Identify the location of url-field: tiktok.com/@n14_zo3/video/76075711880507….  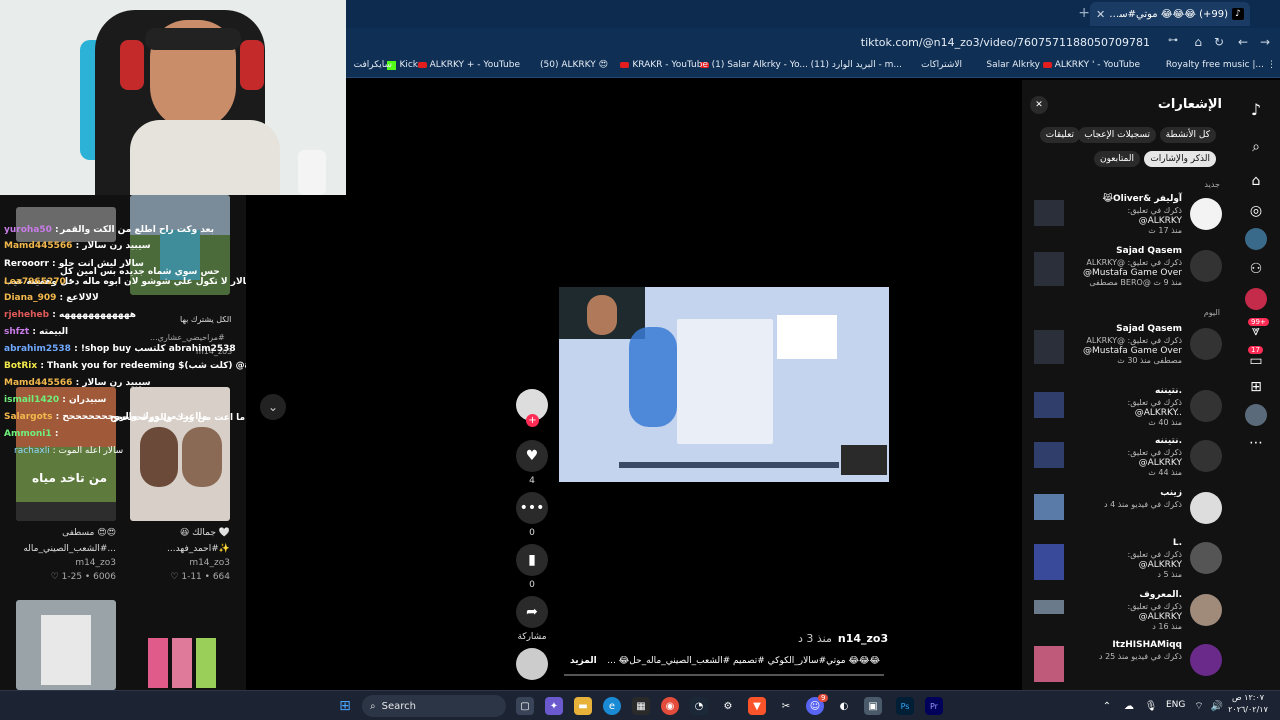
(1005, 42).